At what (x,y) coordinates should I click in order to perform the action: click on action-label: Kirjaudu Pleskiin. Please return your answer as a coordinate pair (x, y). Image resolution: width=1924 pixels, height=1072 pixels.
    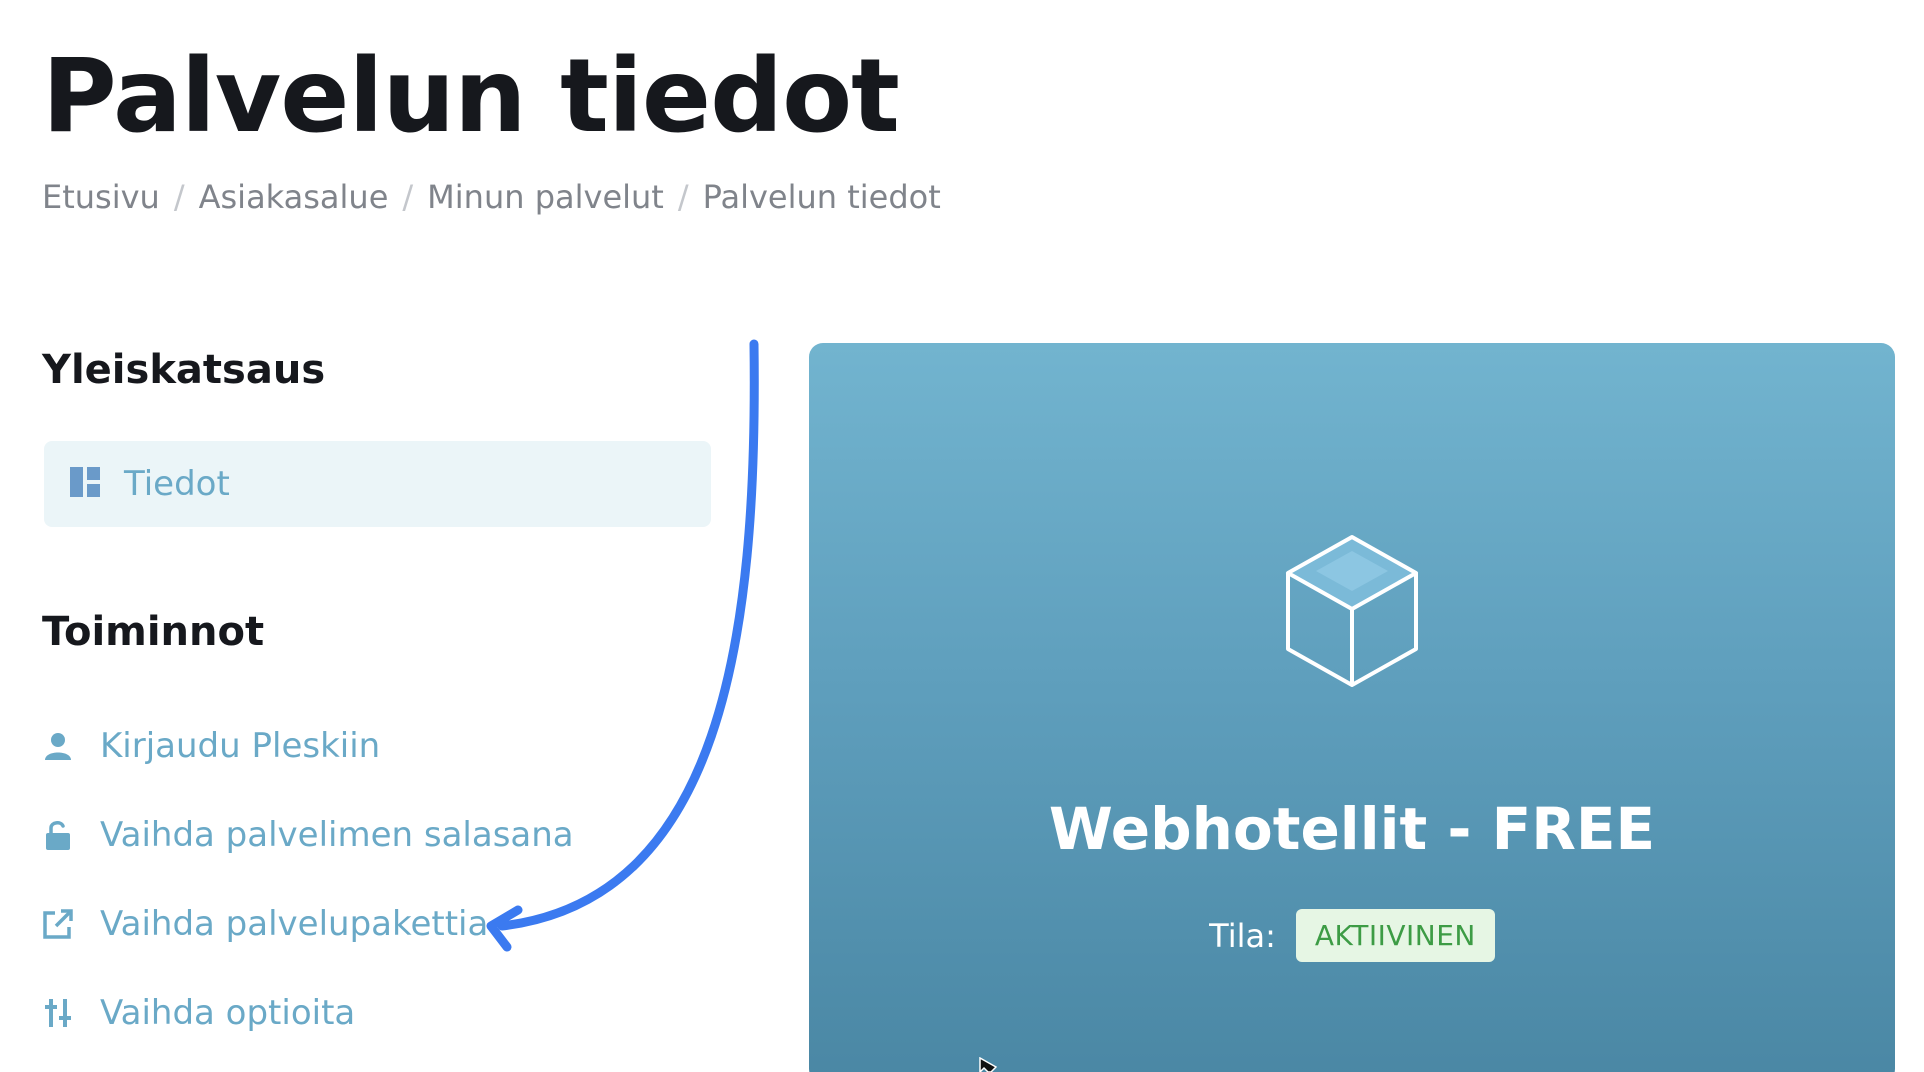
    Looking at the image, I should click on (240, 746).